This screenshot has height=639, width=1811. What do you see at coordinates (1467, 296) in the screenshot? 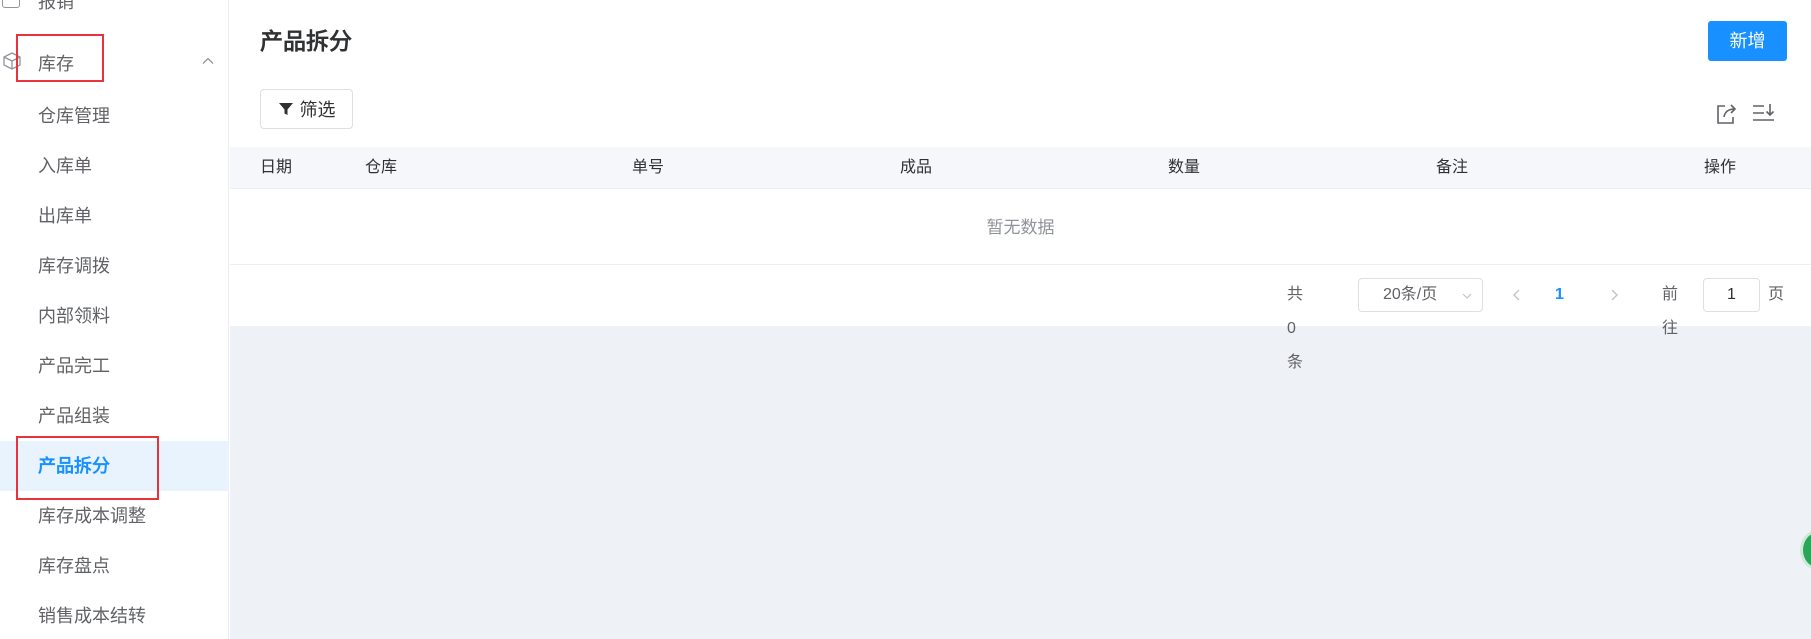
I see `chevron-down-icon` at bounding box center [1467, 296].